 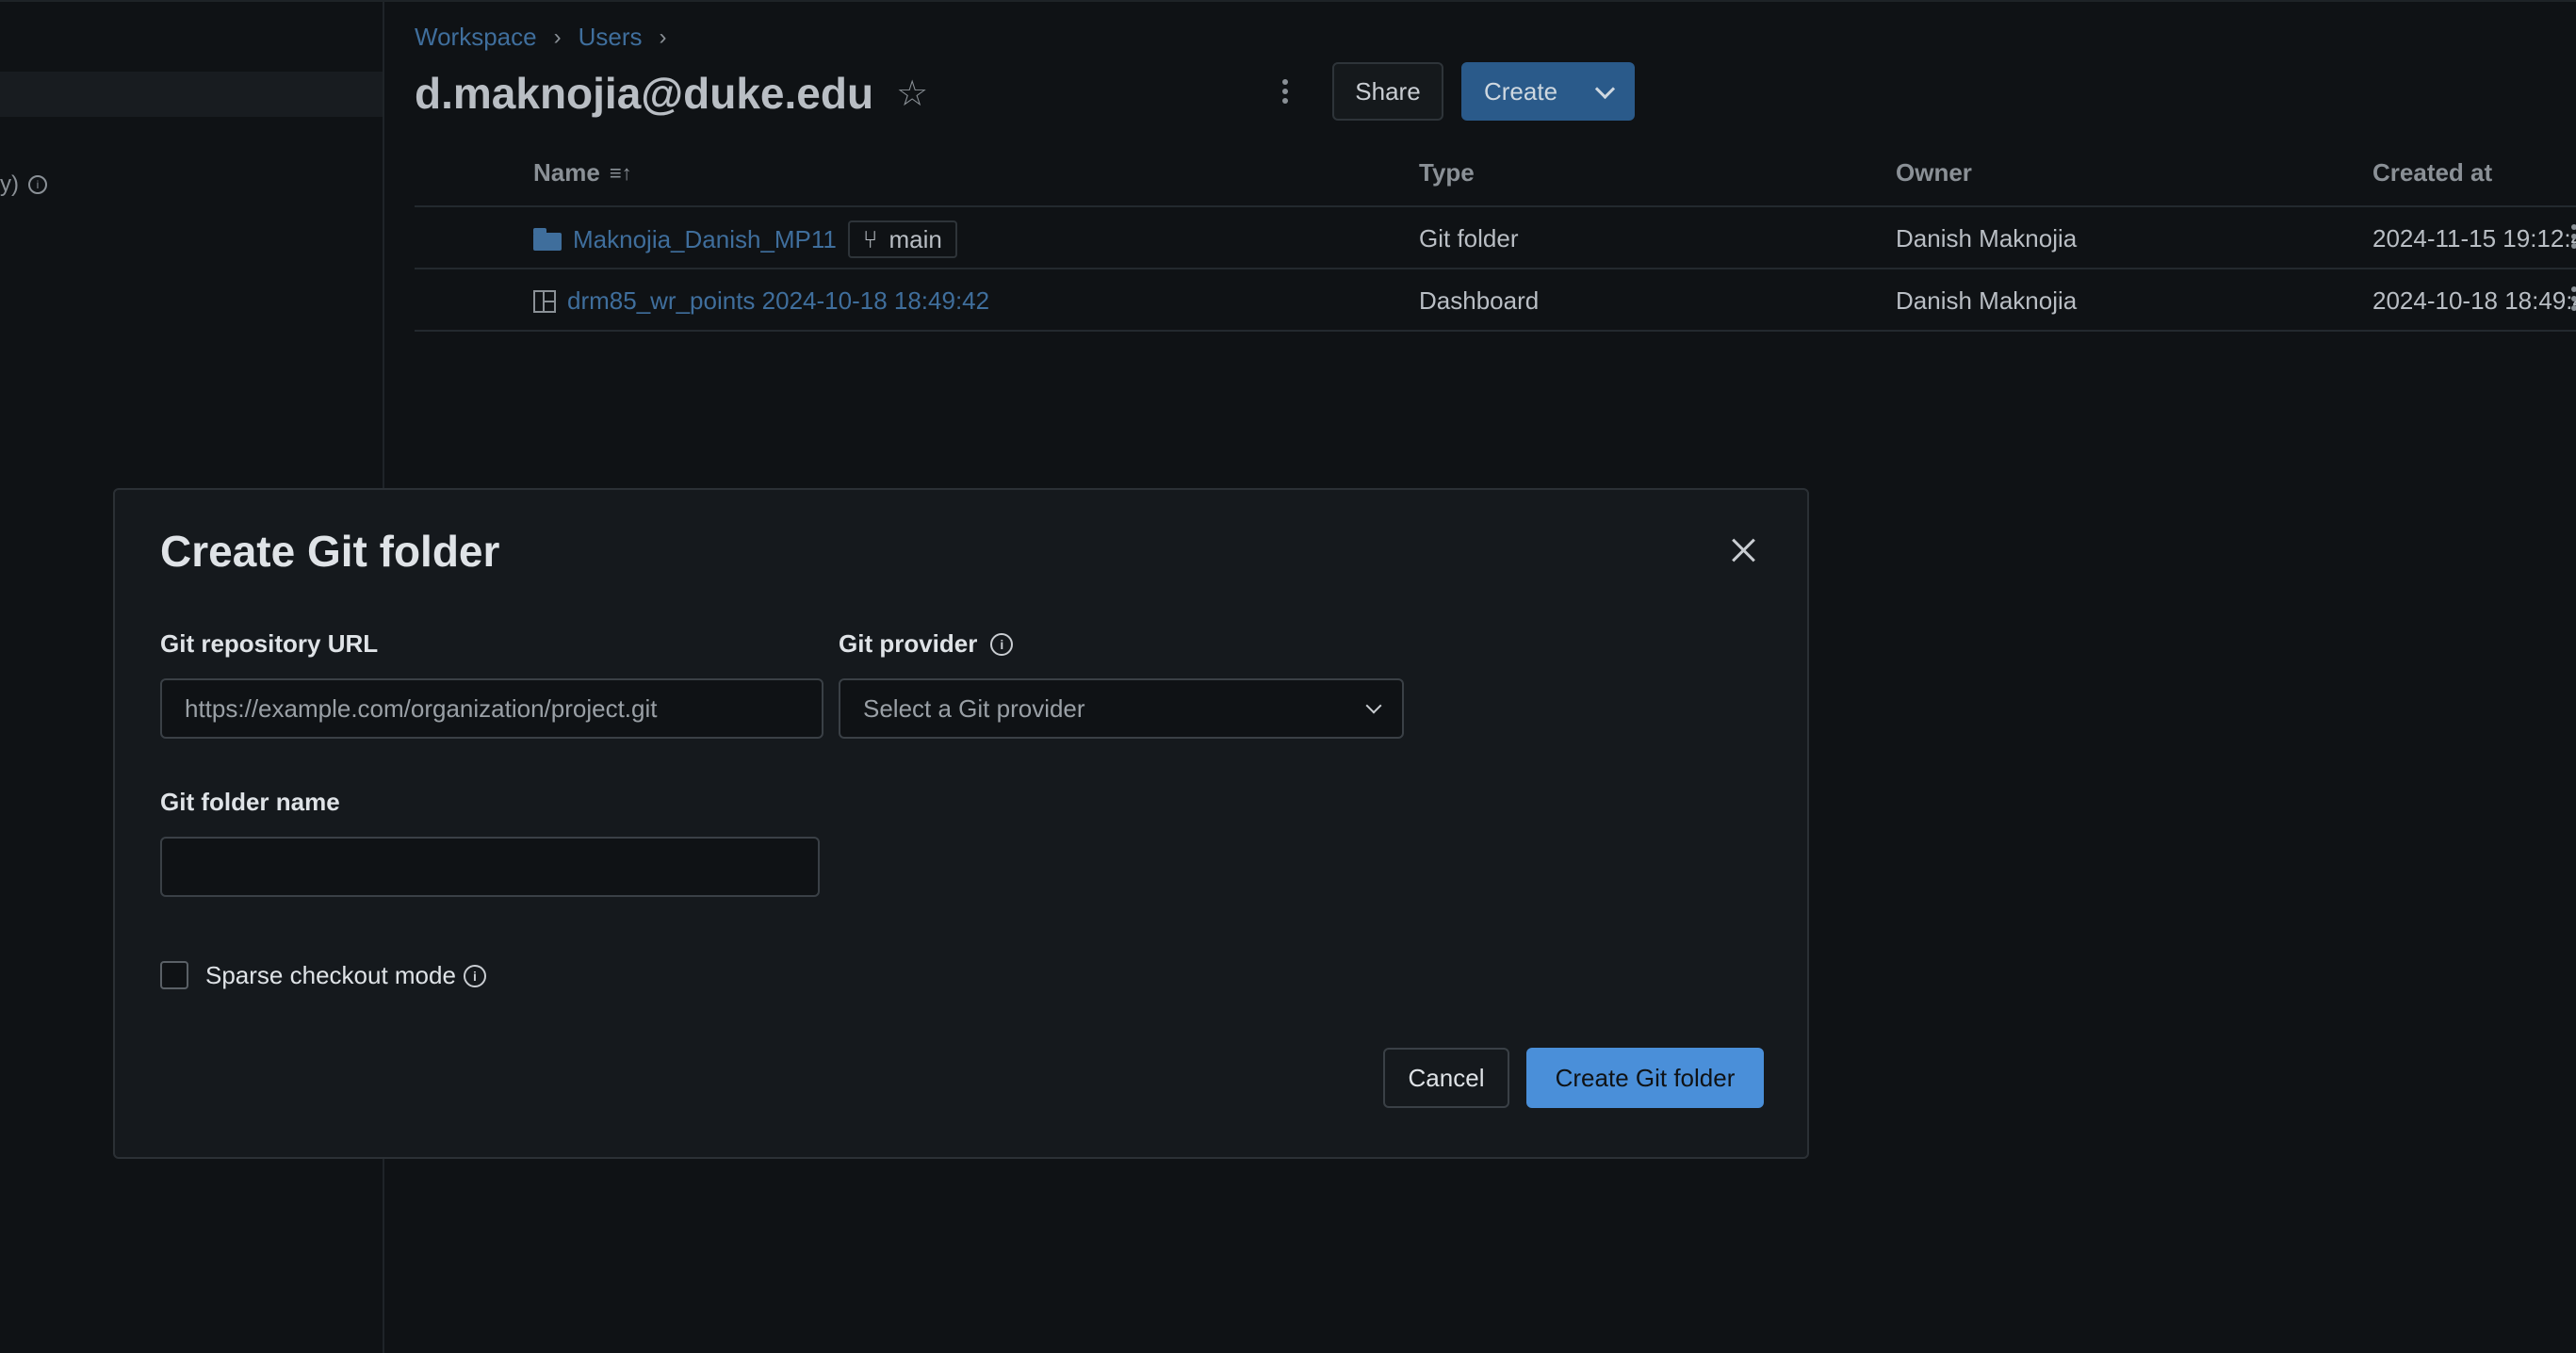 What do you see at coordinates (870, 238) in the screenshot?
I see `branch-icon: ⑂` at bounding box center [870, 238].